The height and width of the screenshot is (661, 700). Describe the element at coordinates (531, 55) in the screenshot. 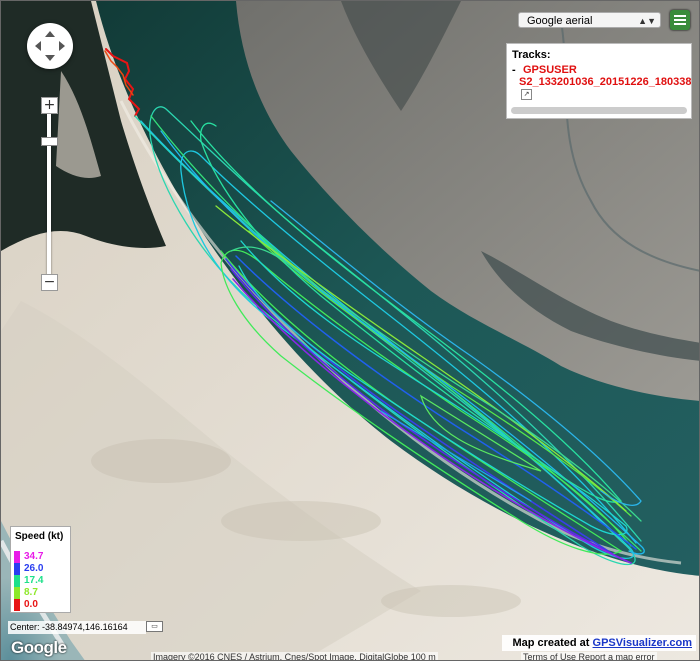

I see `tracks-title: Tracks:` at that location.